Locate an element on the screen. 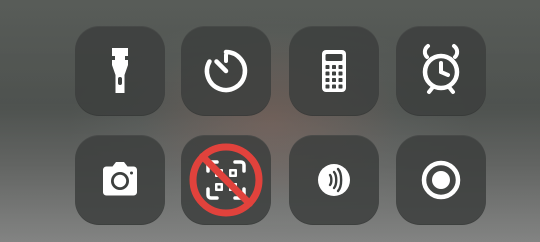 This screenshot has height=242, width=540. flashlight-icon is located at coordinates (120, 70).